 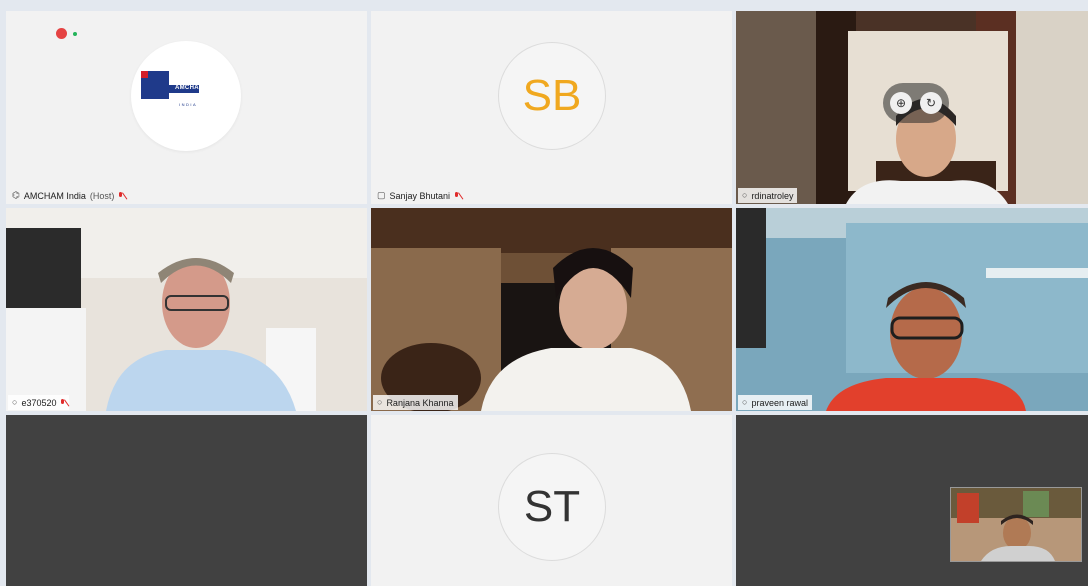 I want to click on participant-name: praveen rawal, so click(x=779, y=402).